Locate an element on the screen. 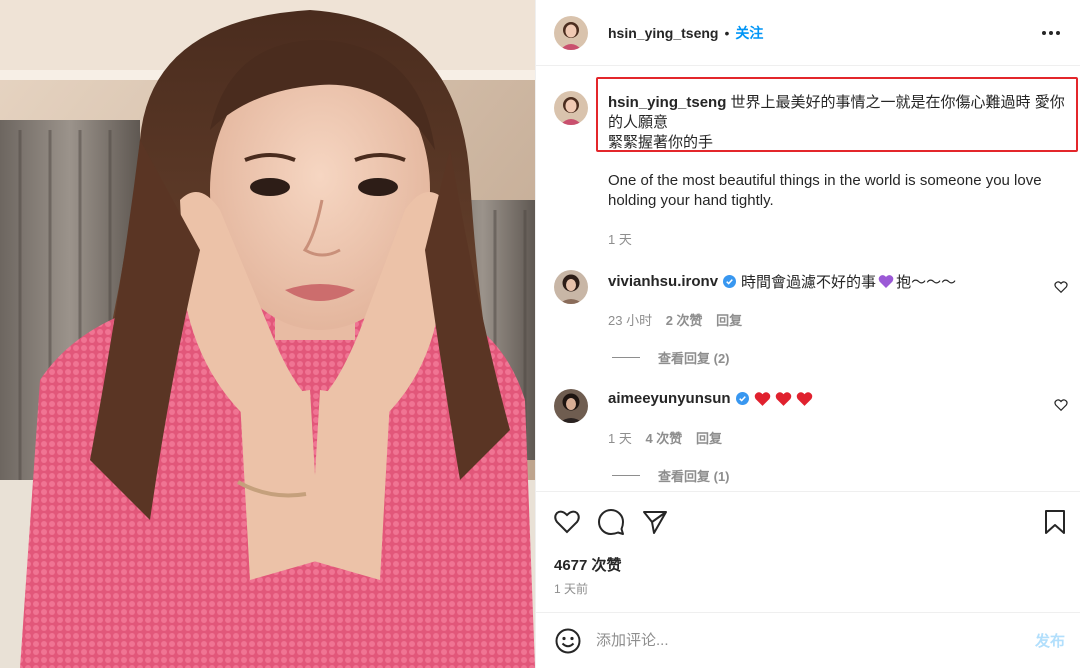  emoji-icon is located at coordinates (568, 641).